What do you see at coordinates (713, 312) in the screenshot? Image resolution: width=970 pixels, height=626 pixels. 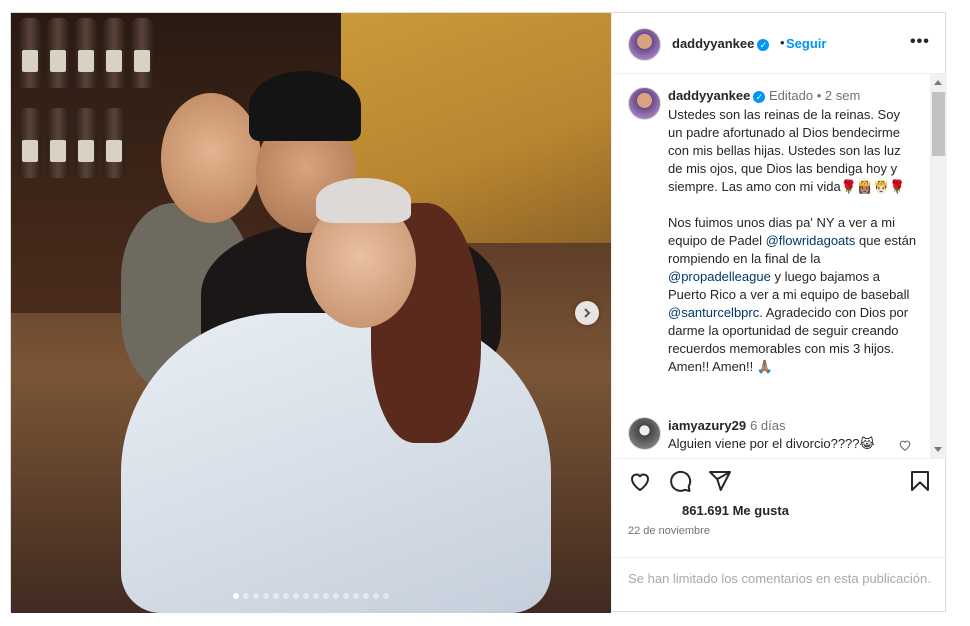 I see `mention-link: @santurcelbprc` at bounding box center [713, 312].